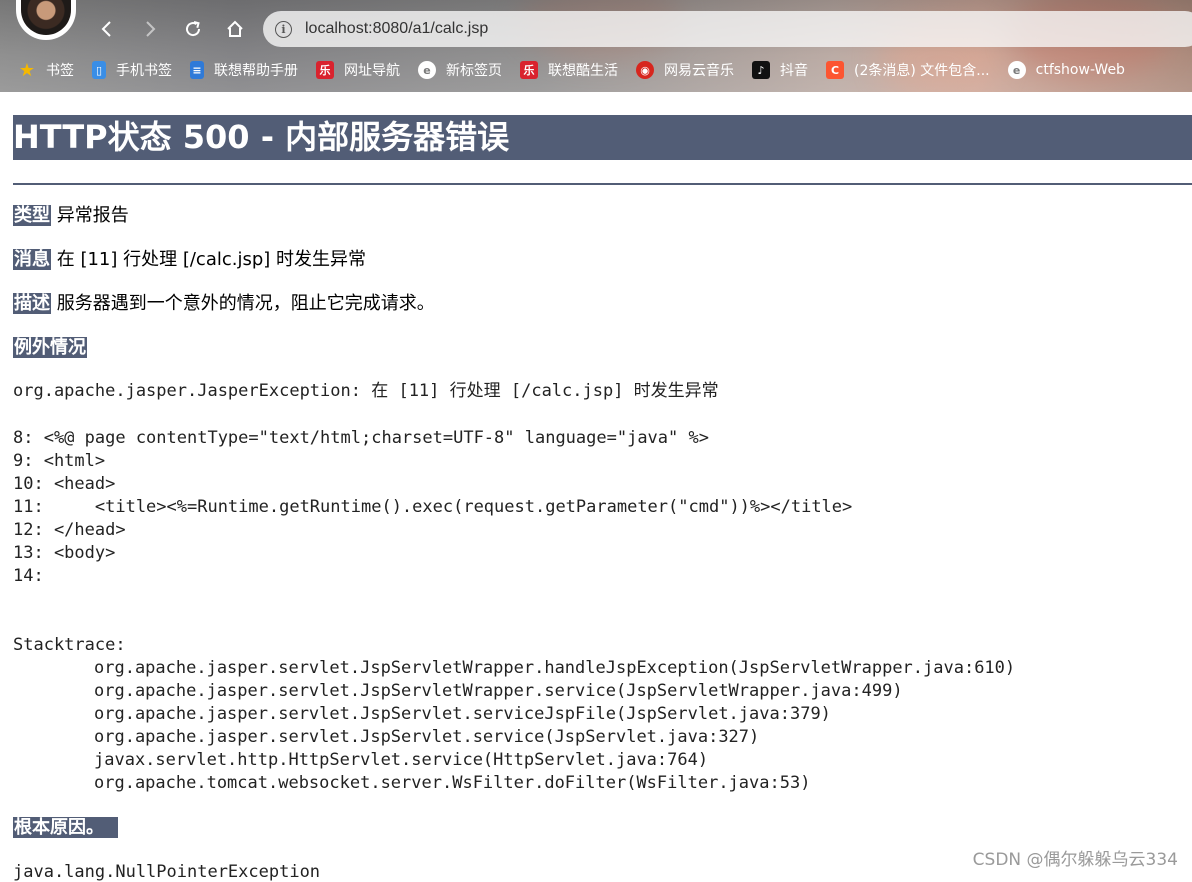  I want to click on stacktrace-label: Stacktrace:, so click(69, 645).